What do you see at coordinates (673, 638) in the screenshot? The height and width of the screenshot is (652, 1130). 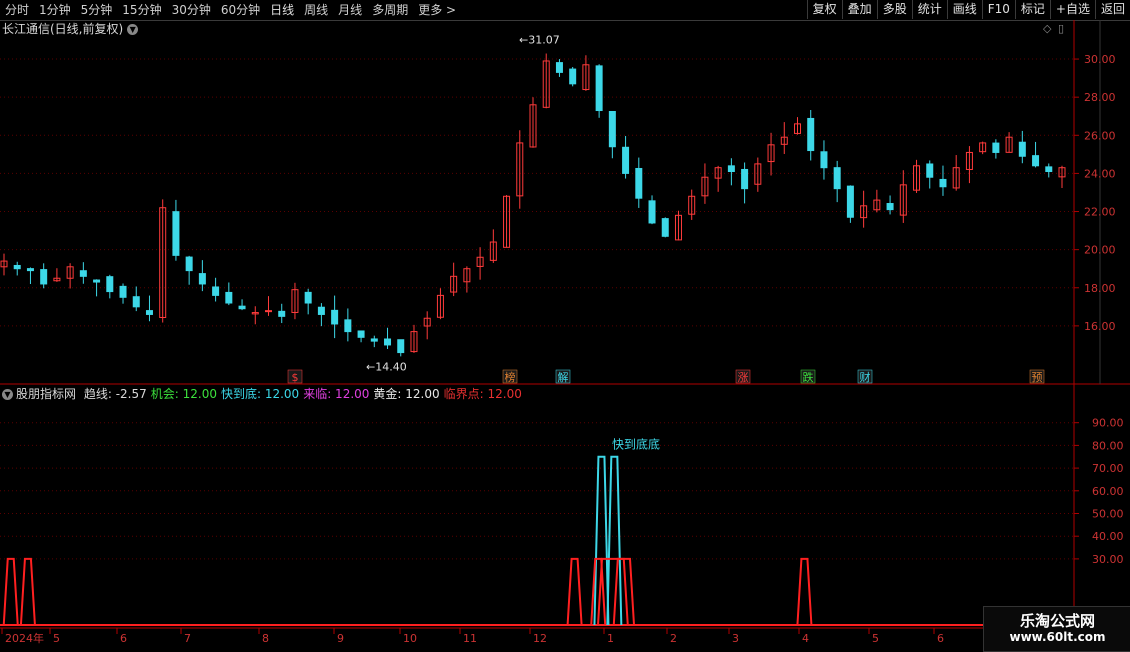 I see `time-label: 2` at bounding box center [673, 638].